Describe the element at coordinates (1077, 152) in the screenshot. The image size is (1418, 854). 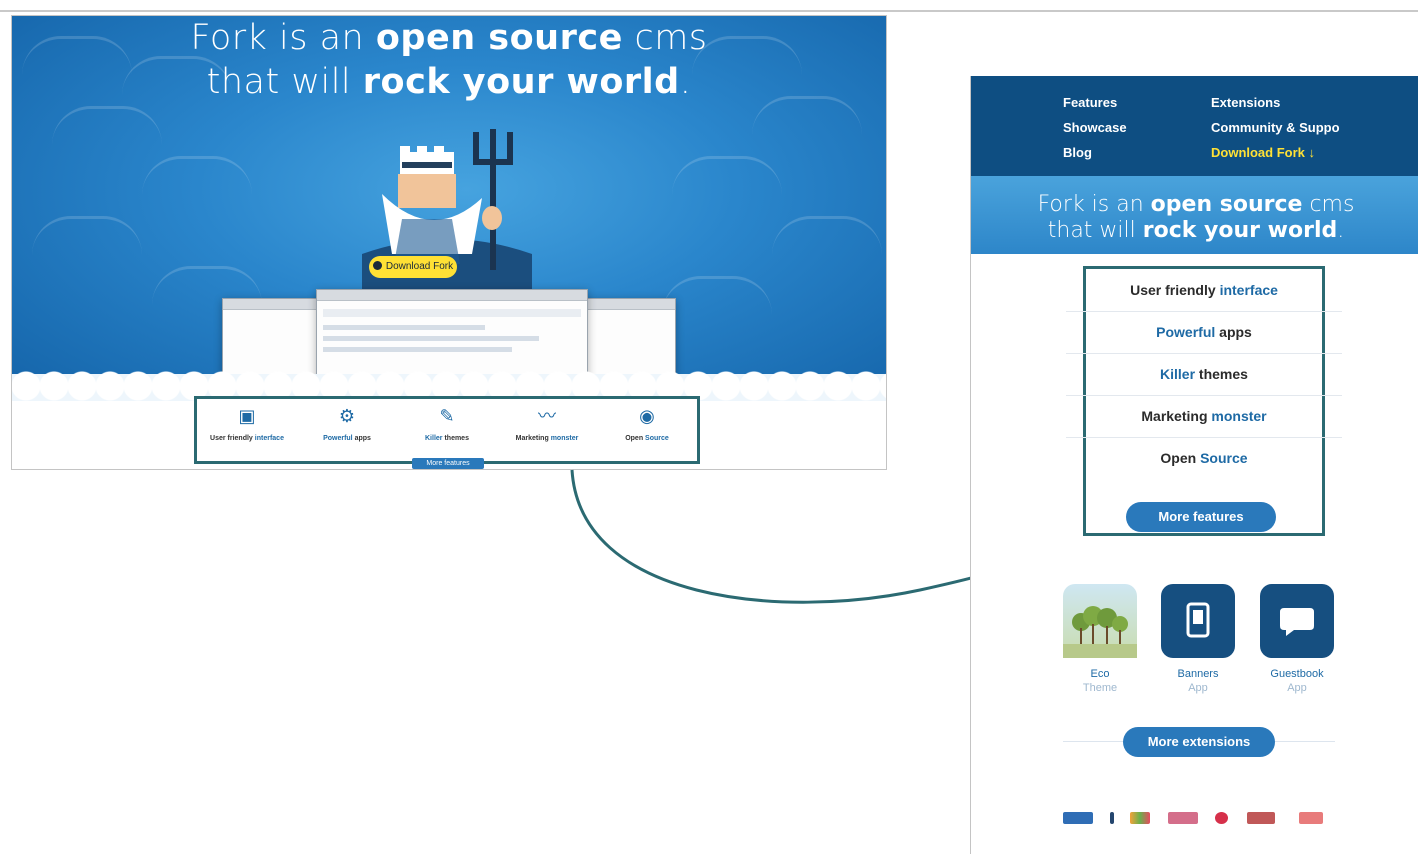
I see `nav-item-blog: Blog` at that location.